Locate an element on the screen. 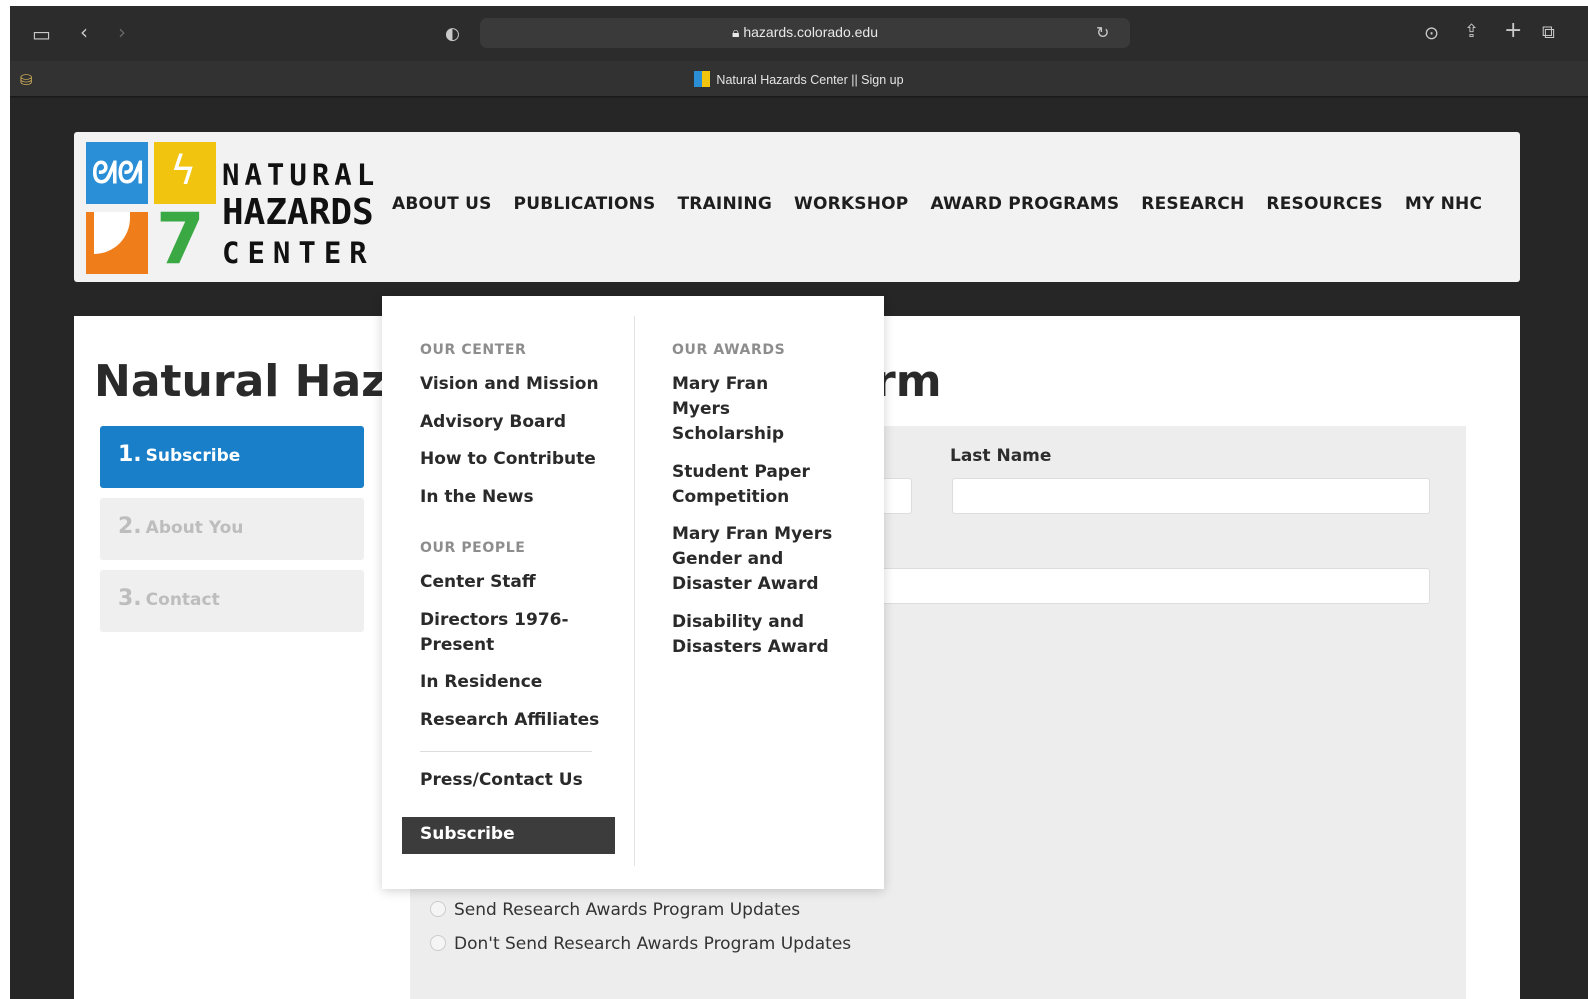  step-subscribe: 1. Subscribe is located at coordinates (232, 457).